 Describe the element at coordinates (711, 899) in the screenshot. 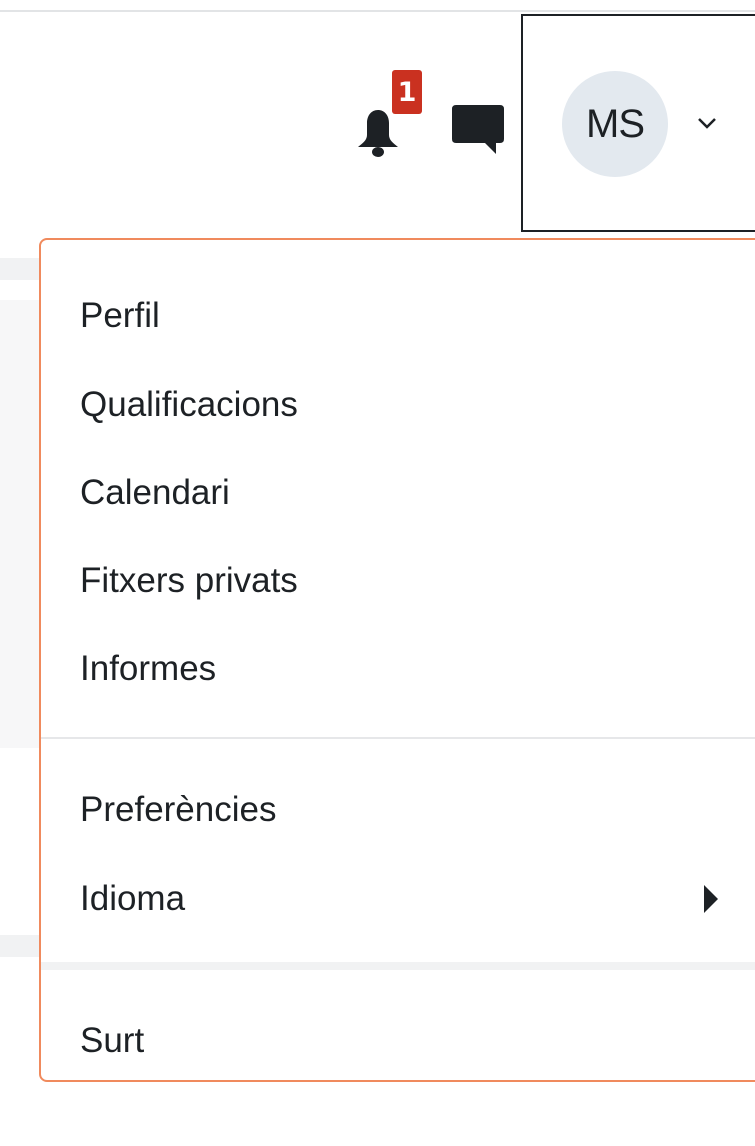

I see `caret-right-icon` at that location.